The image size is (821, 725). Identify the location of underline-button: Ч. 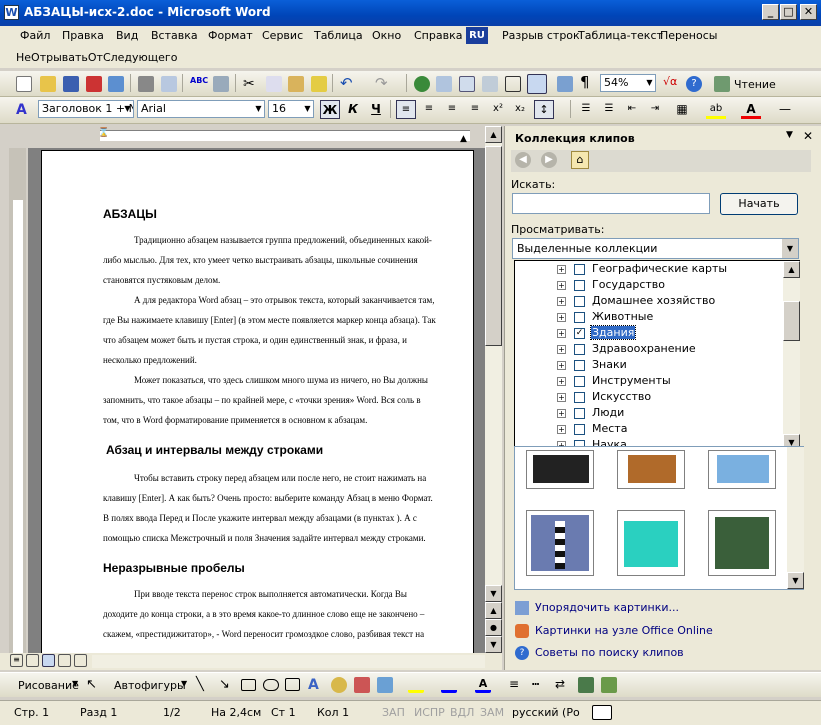
(376, 109).